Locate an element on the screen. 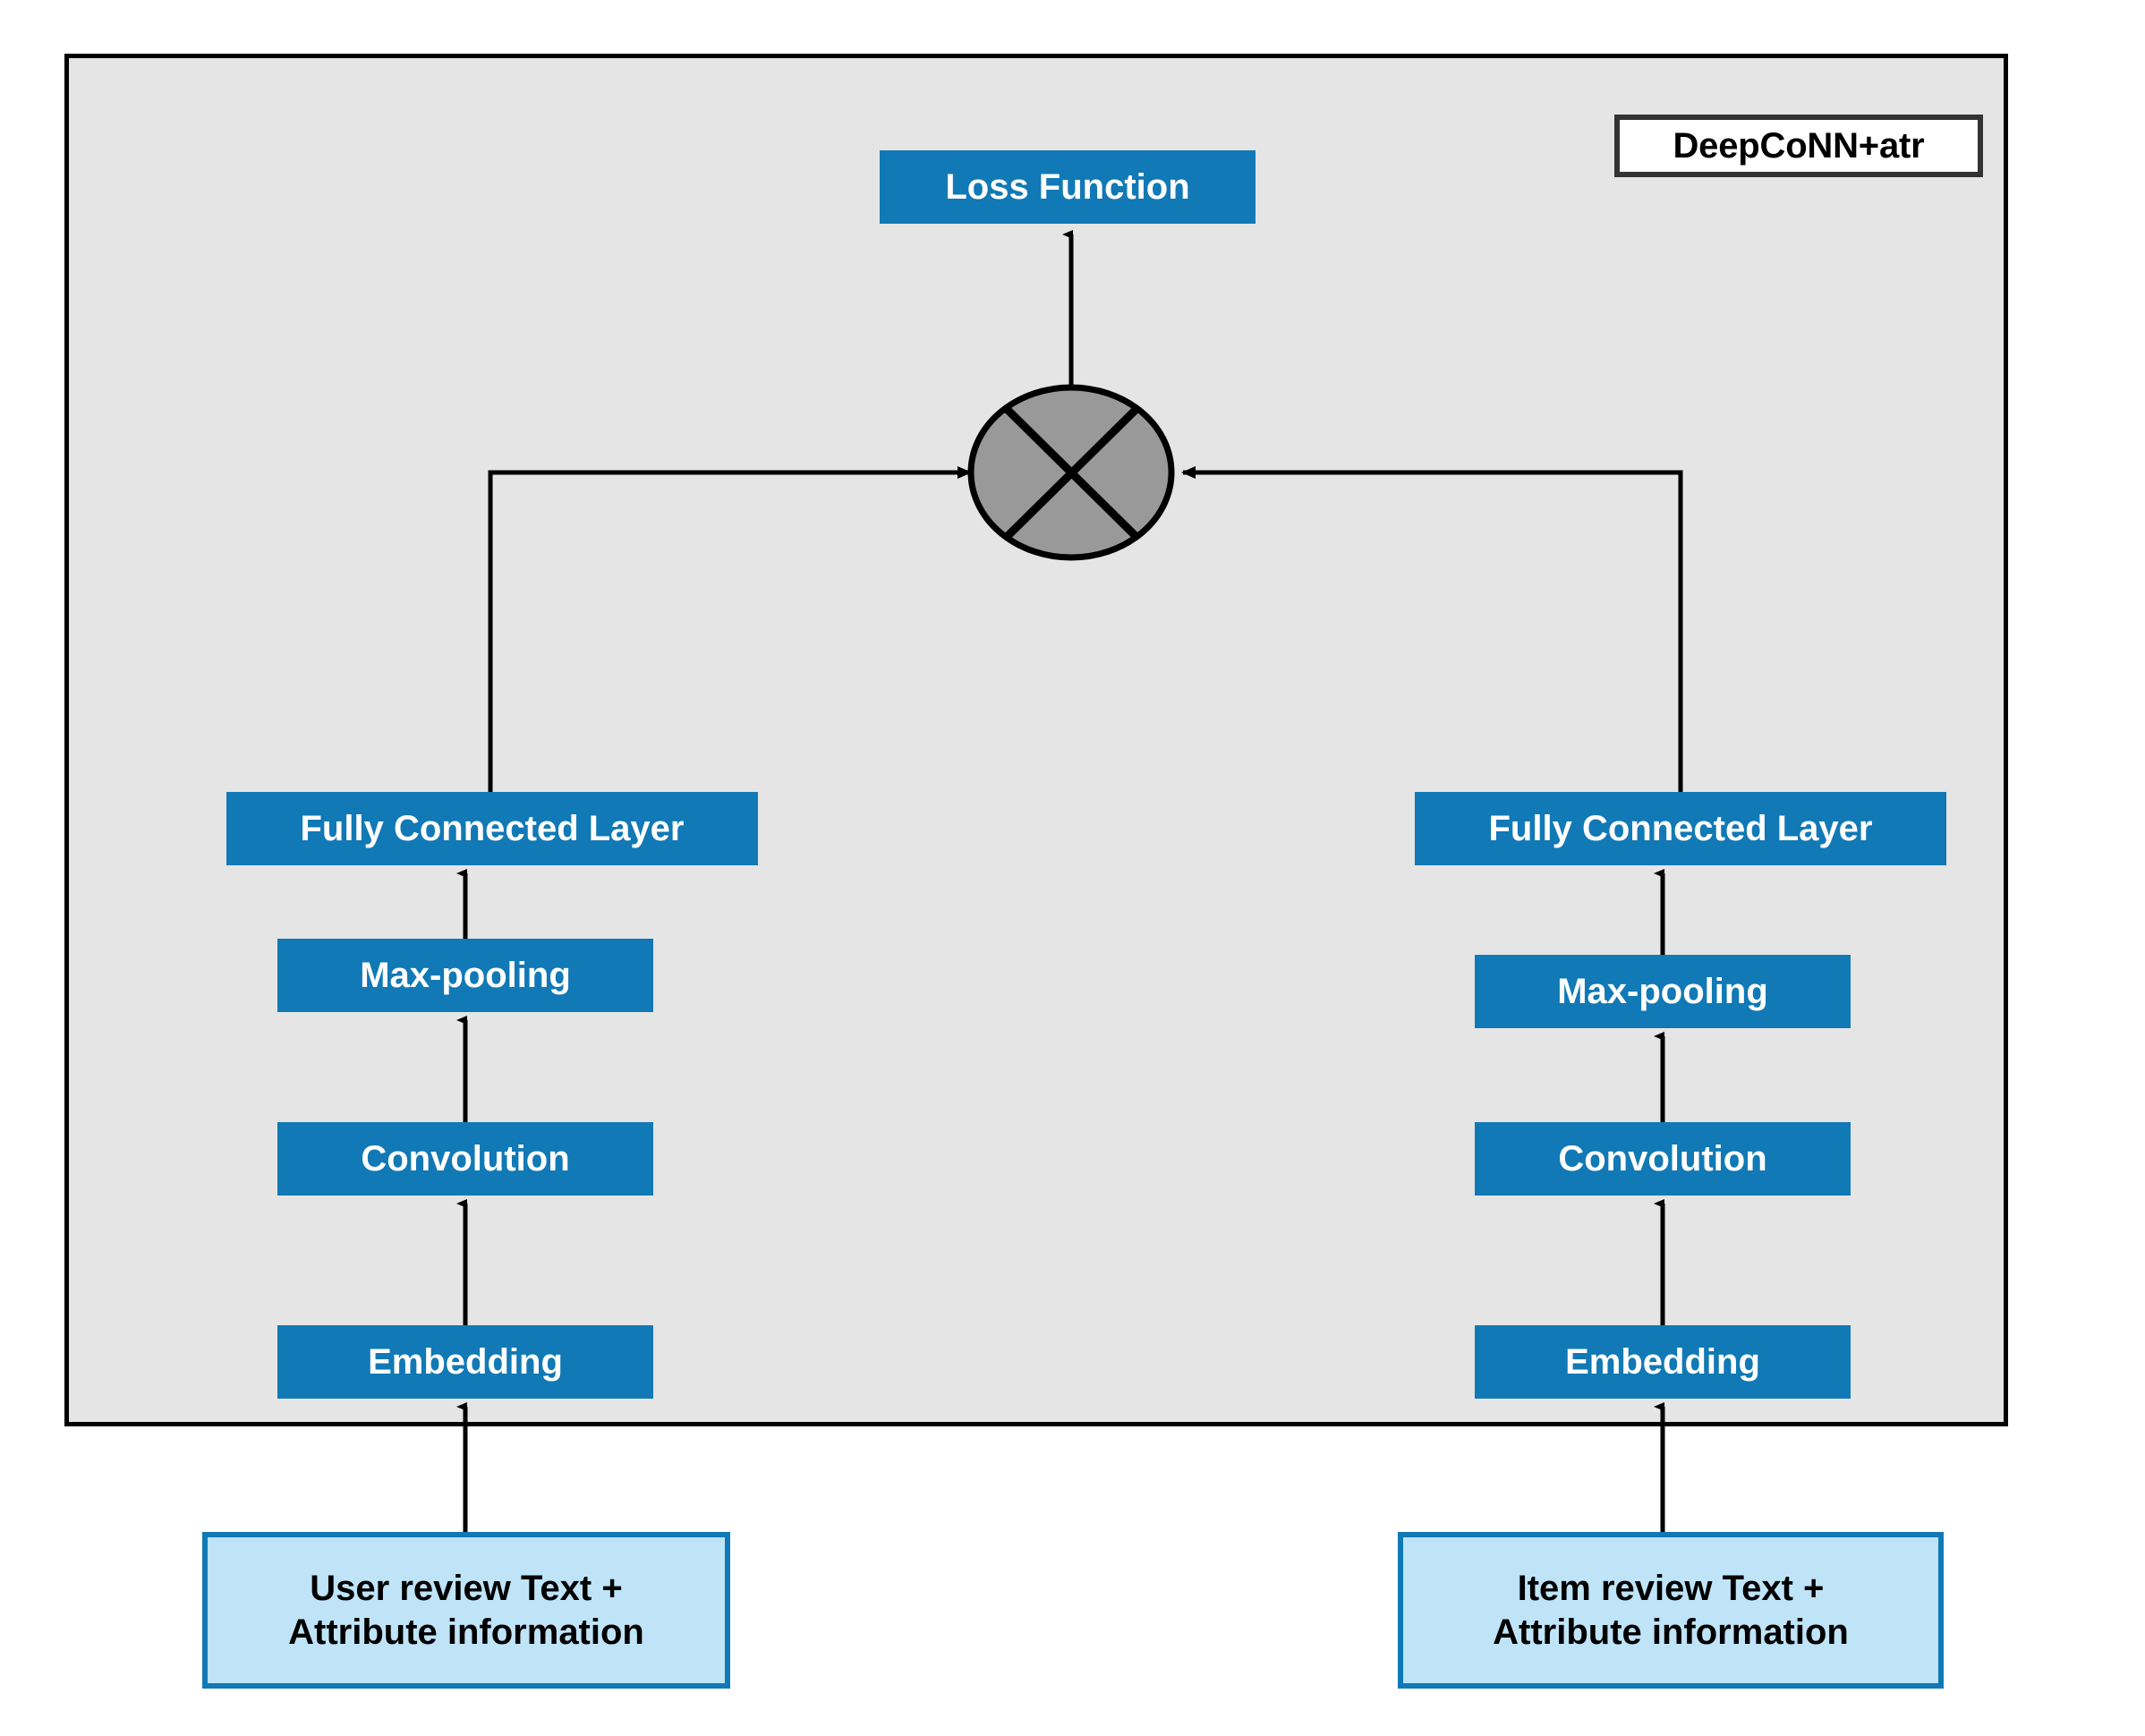 The width and height of the screenshot is (2145, 1736). model-title-box: DeepCoNN+atr is located at coordinates (1799, 146).